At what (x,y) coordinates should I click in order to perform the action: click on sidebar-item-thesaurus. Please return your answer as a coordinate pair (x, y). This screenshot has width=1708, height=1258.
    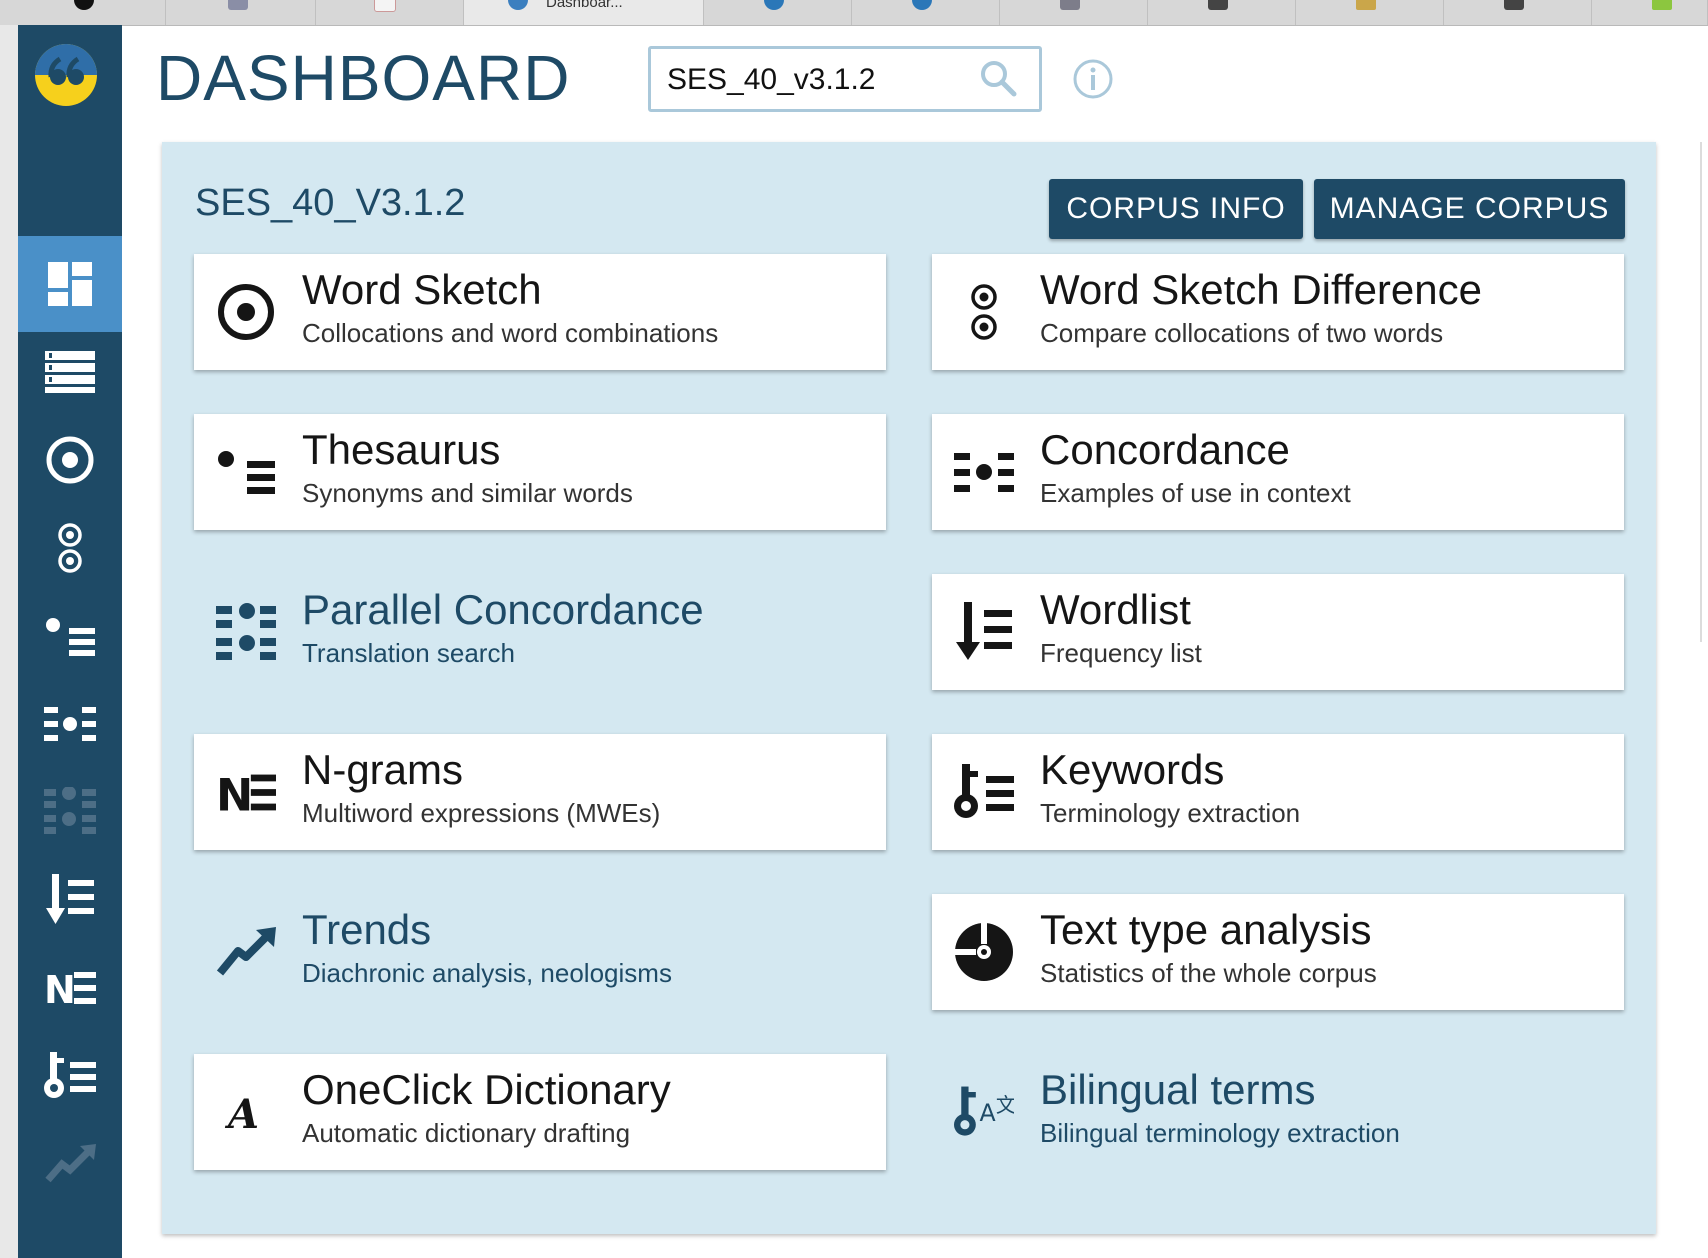
    Looking at the image, I should click on (70, 636).